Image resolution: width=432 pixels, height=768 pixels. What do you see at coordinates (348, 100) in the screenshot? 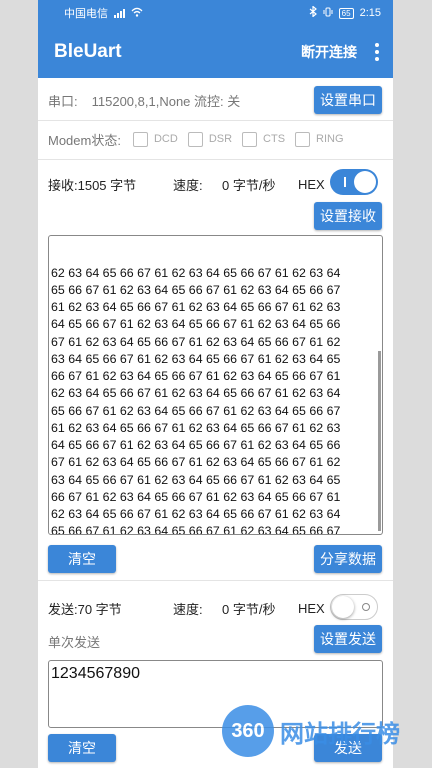
I see `set-serial-button: 设置串口` at bounding box center [348, 100].